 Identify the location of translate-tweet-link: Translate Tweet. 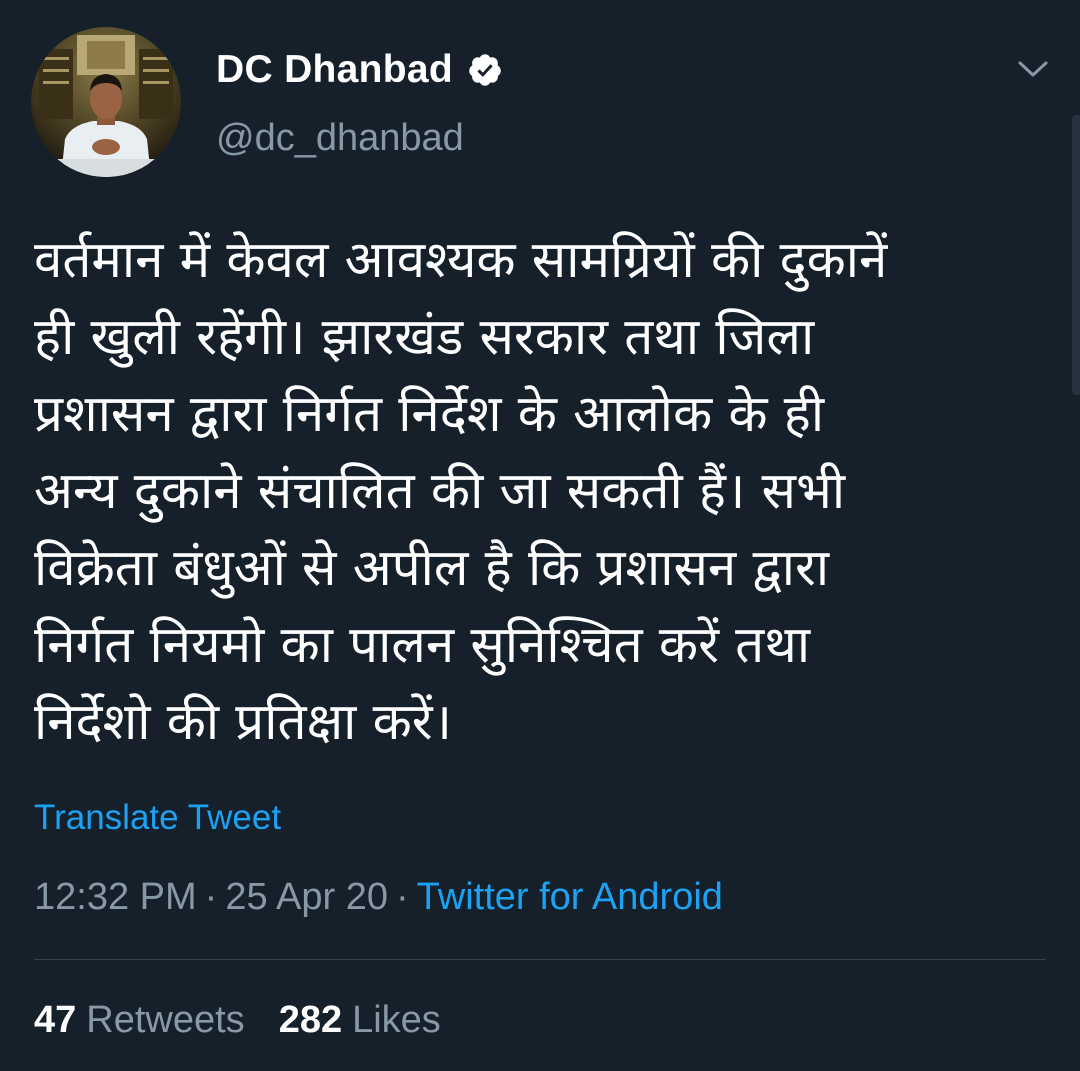
(157, 818).